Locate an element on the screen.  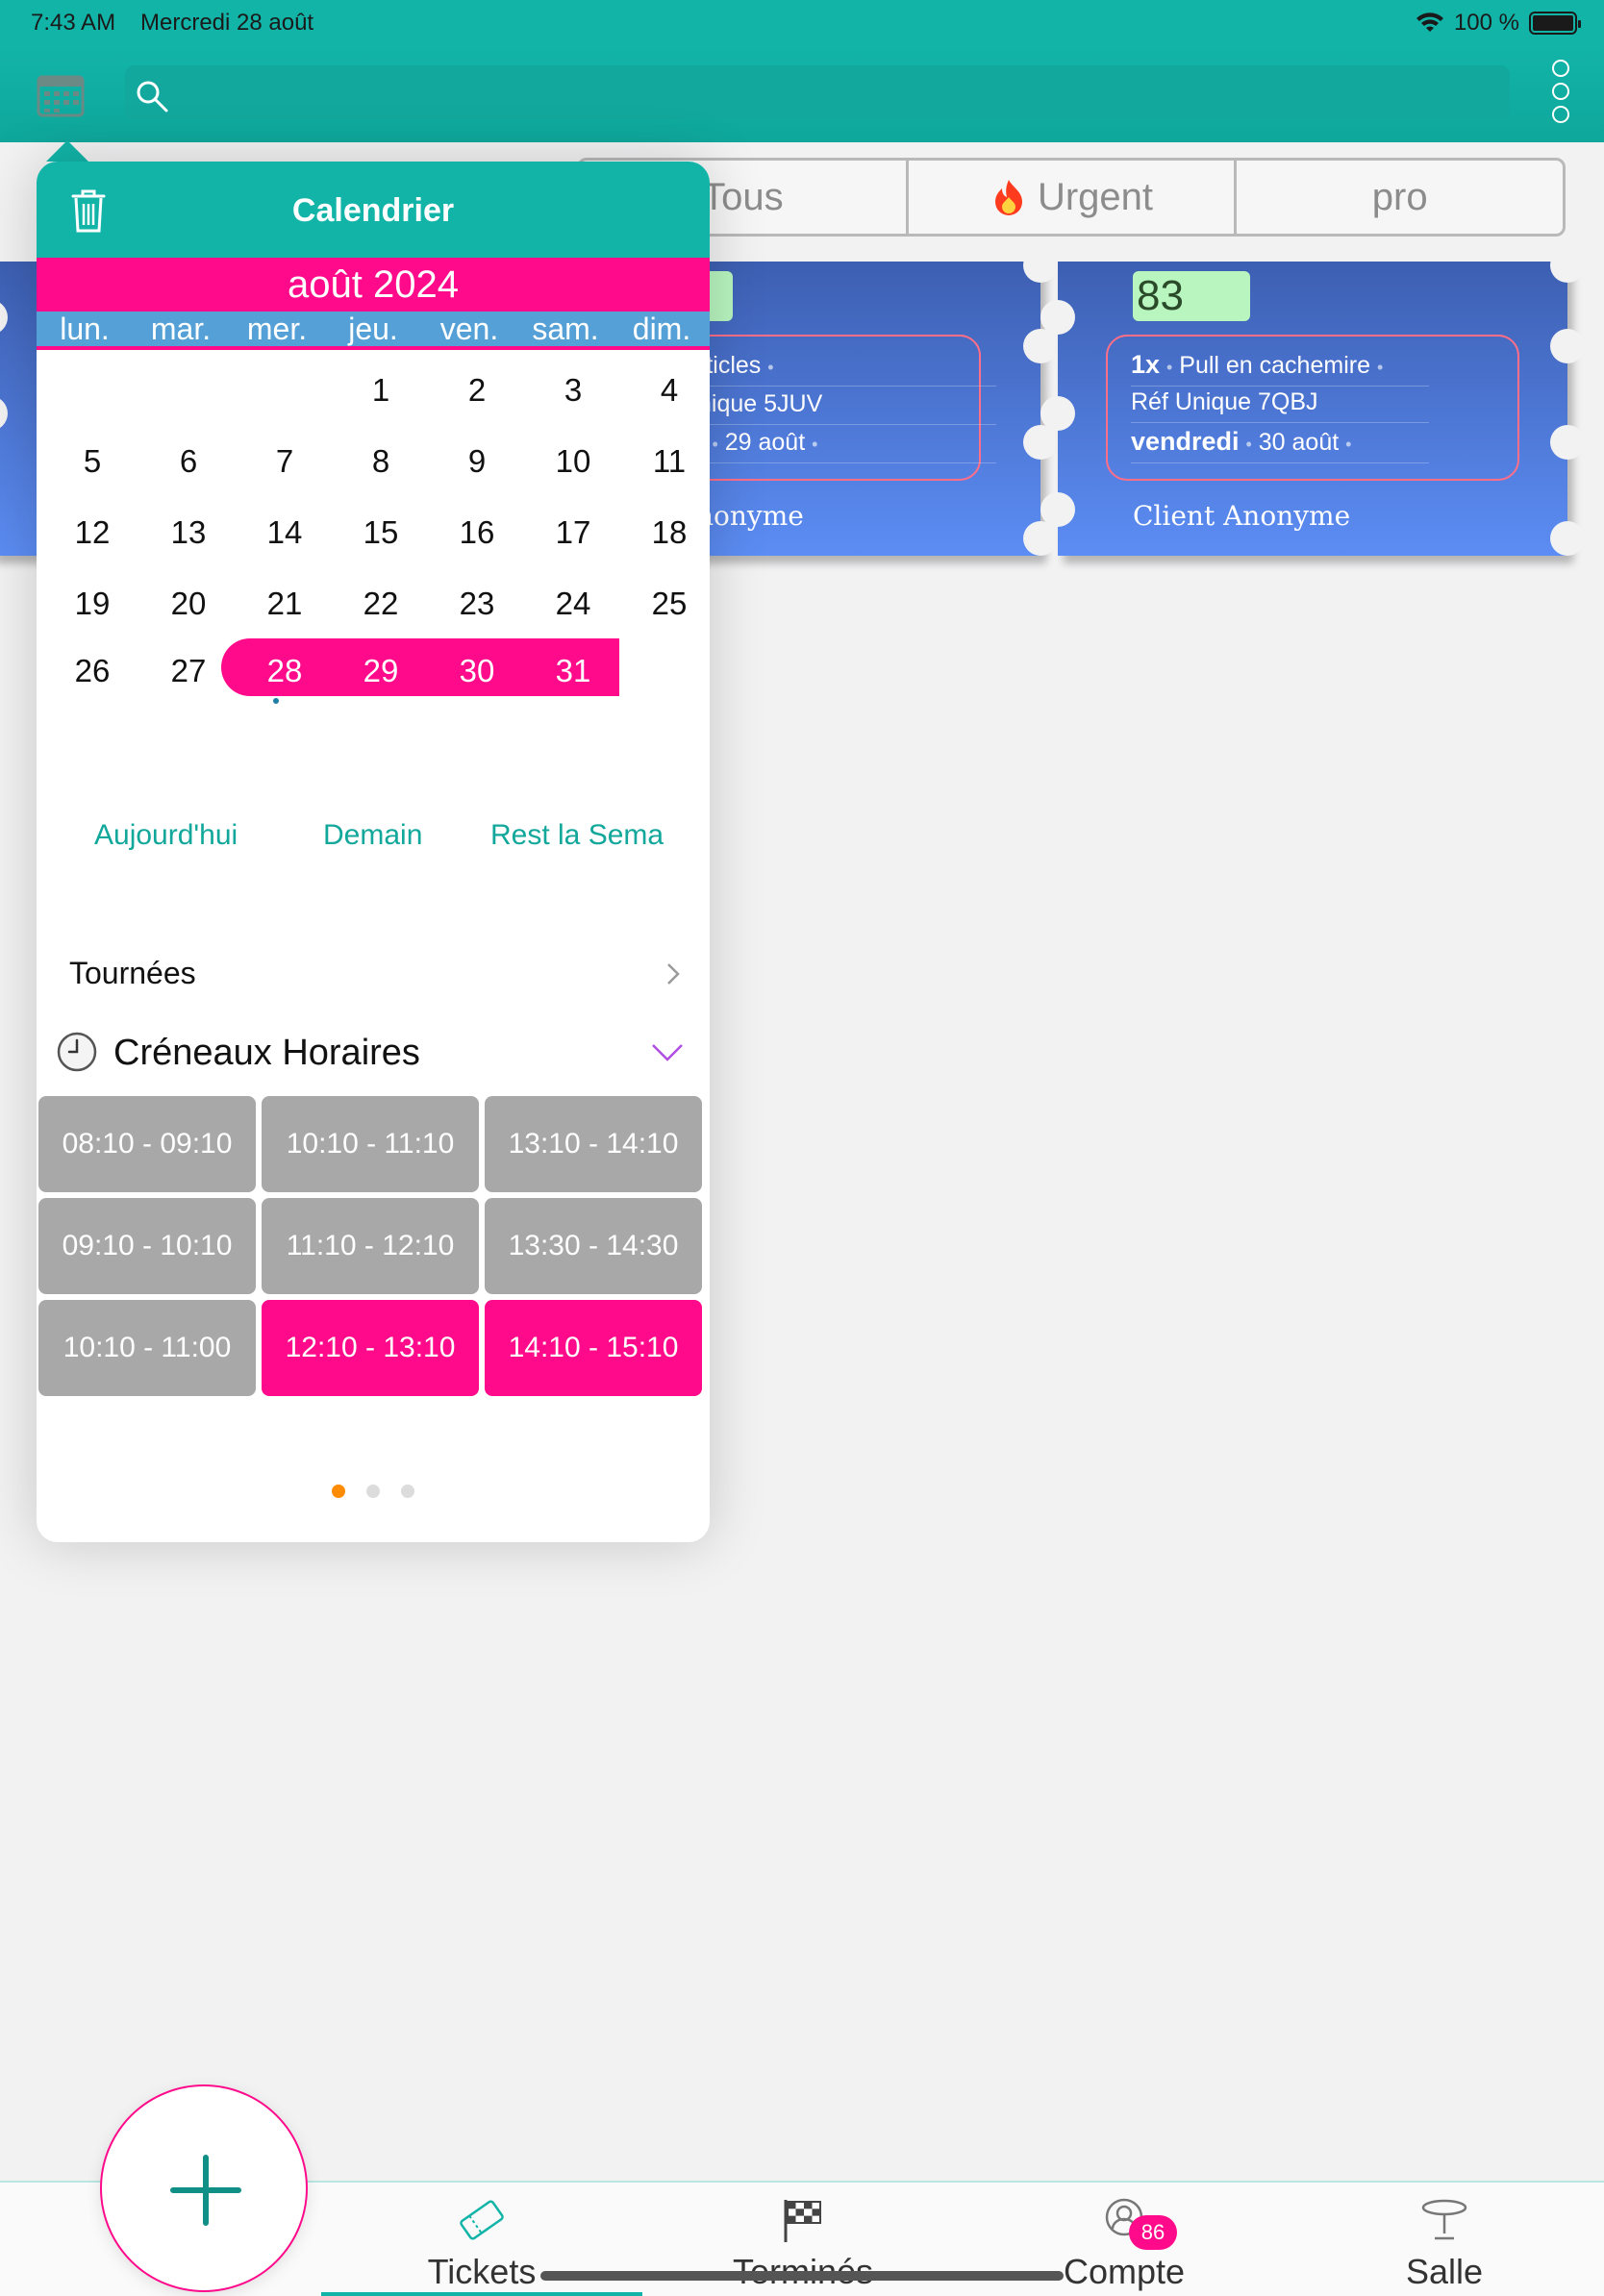
tab-room: Salle is located at coordinates (1444, 2239).